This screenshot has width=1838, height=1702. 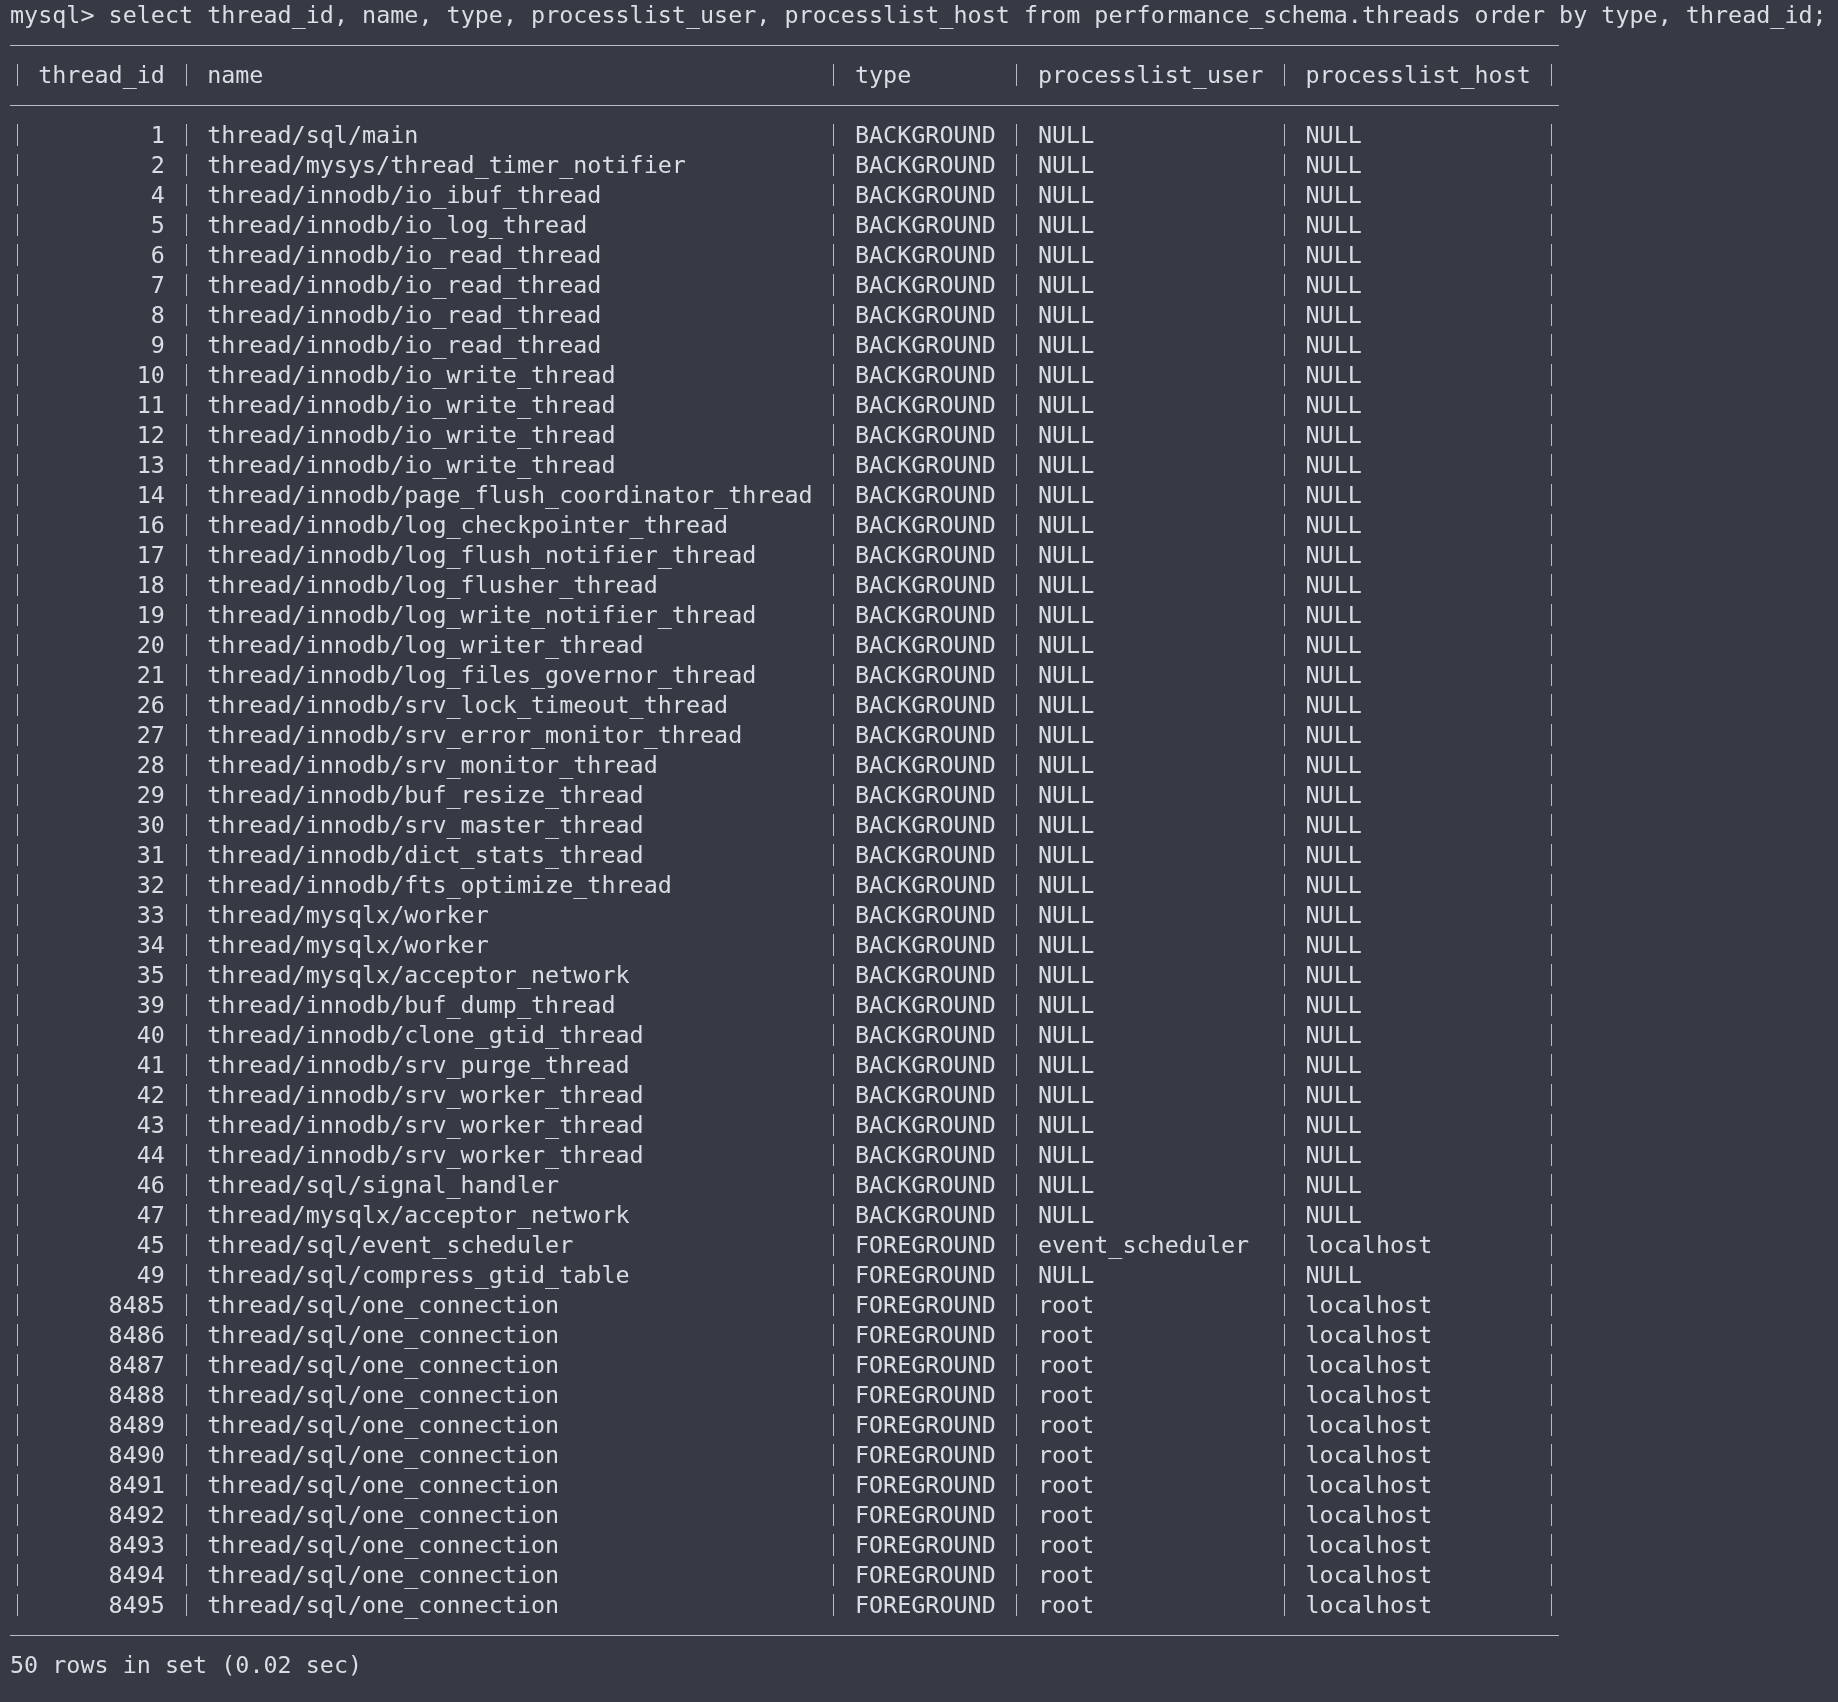 What do you see at coordinates (157, 135) in the screenshot?
I see `table-cell: 1` at bounding box center [157, 135].